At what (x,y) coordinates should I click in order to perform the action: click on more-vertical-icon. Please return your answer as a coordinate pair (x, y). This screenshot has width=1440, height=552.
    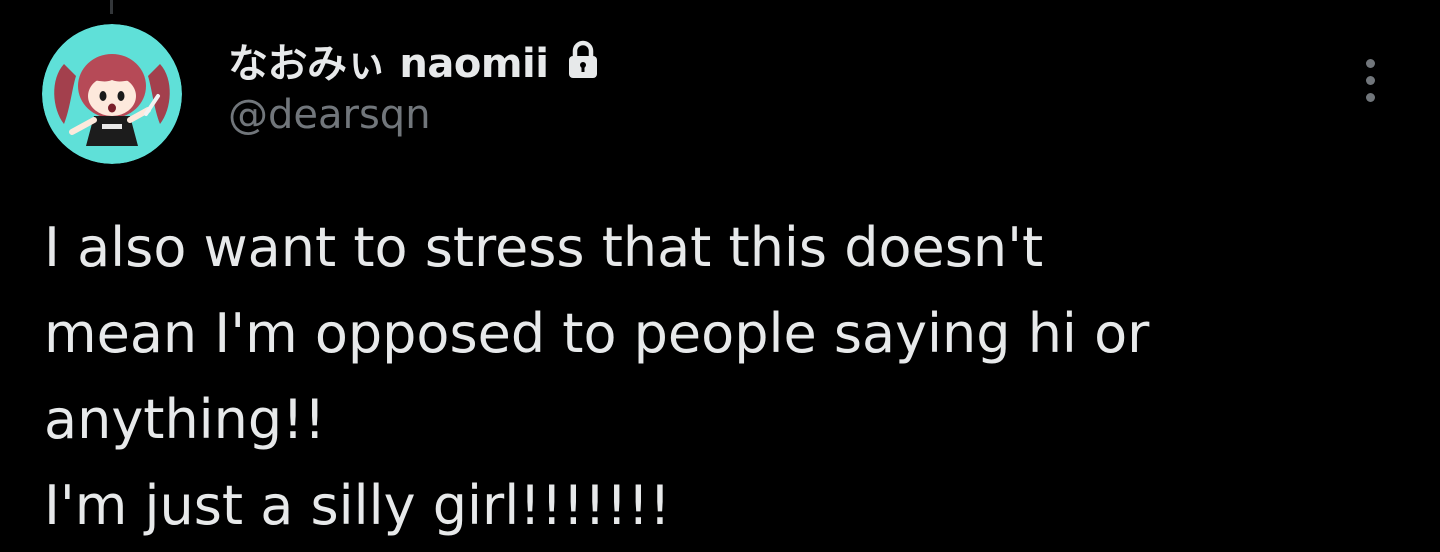
    Looking at the image, I should click on (1370, 63).